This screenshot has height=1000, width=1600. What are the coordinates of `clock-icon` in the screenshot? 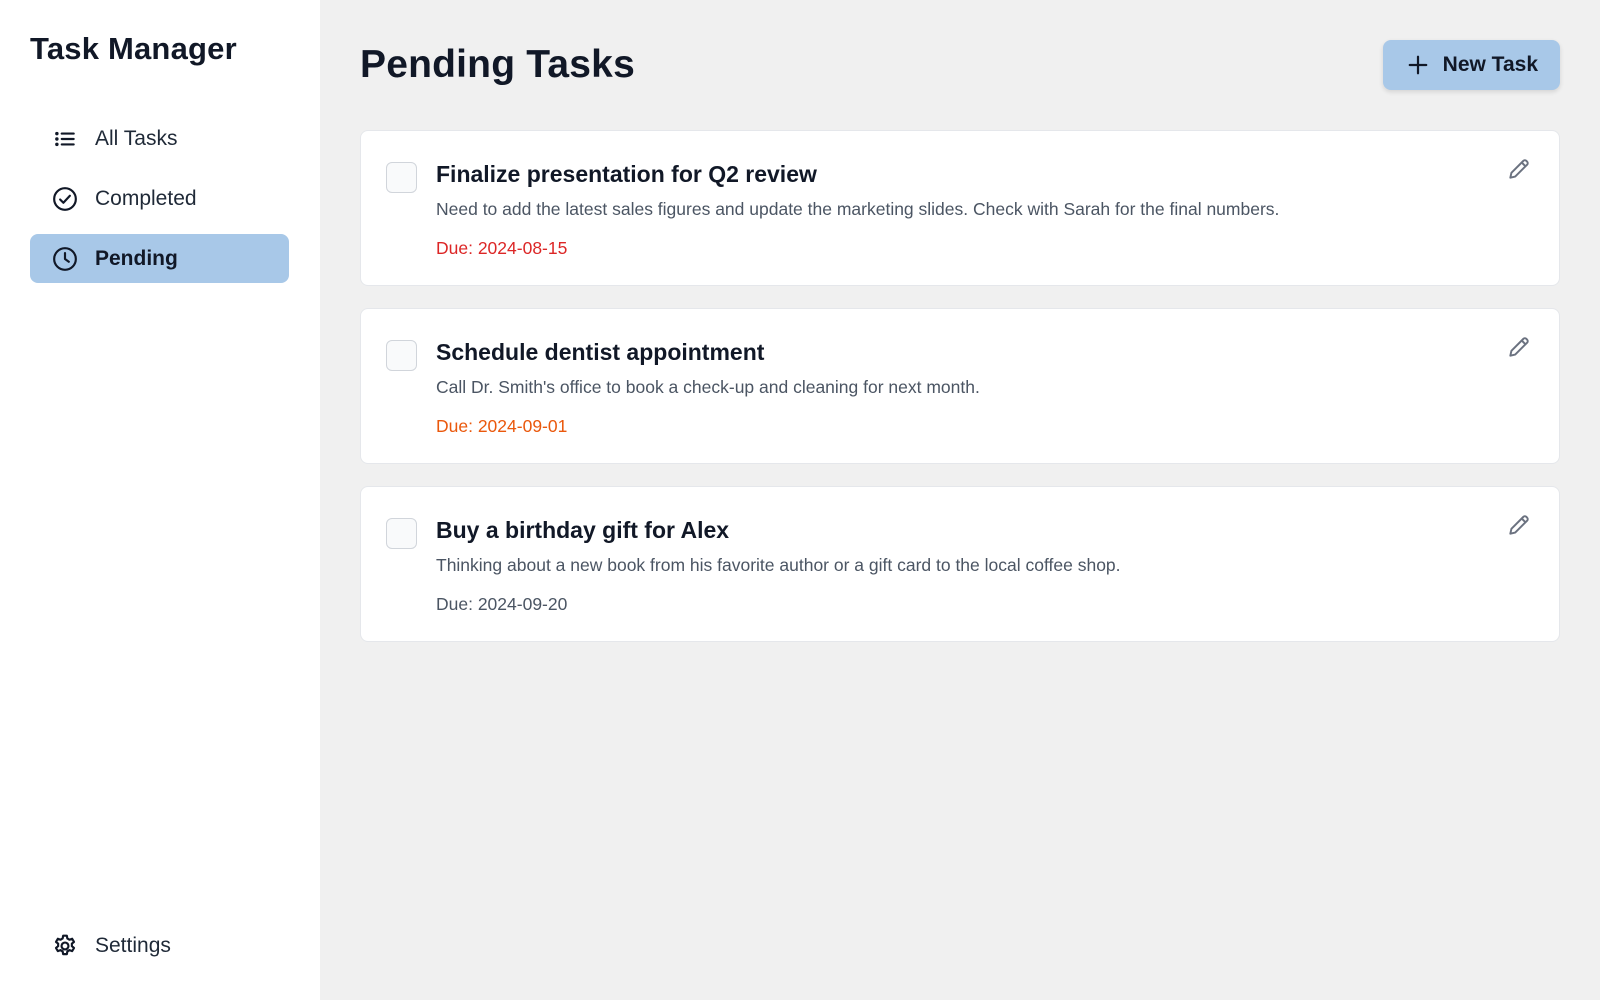 It's located at (65, 259).